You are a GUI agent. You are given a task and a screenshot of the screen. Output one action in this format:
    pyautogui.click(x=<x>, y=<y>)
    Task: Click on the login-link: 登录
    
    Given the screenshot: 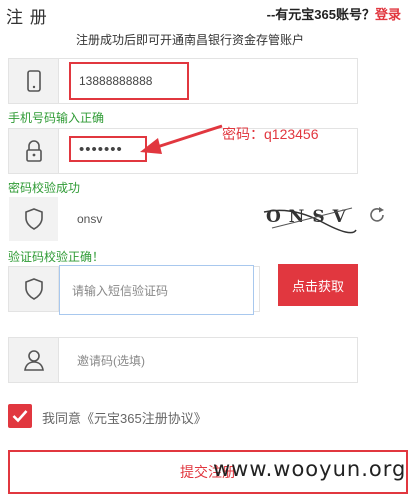 What is the action you would take?
    pyautogui.click(x=388, y=14)
    